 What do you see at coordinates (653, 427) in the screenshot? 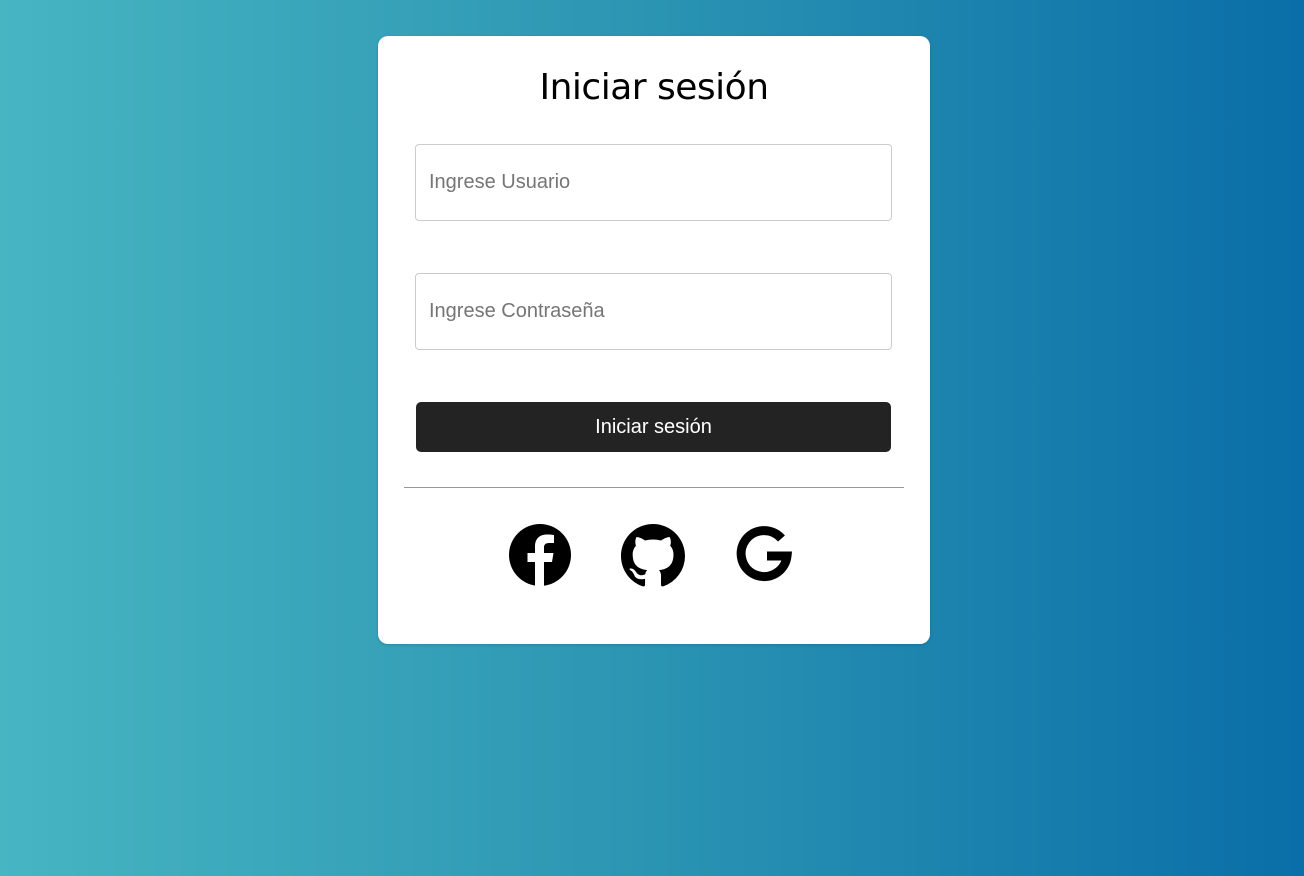
I see `login-button: Iniciar sesión` at bounding box center [653, 427].